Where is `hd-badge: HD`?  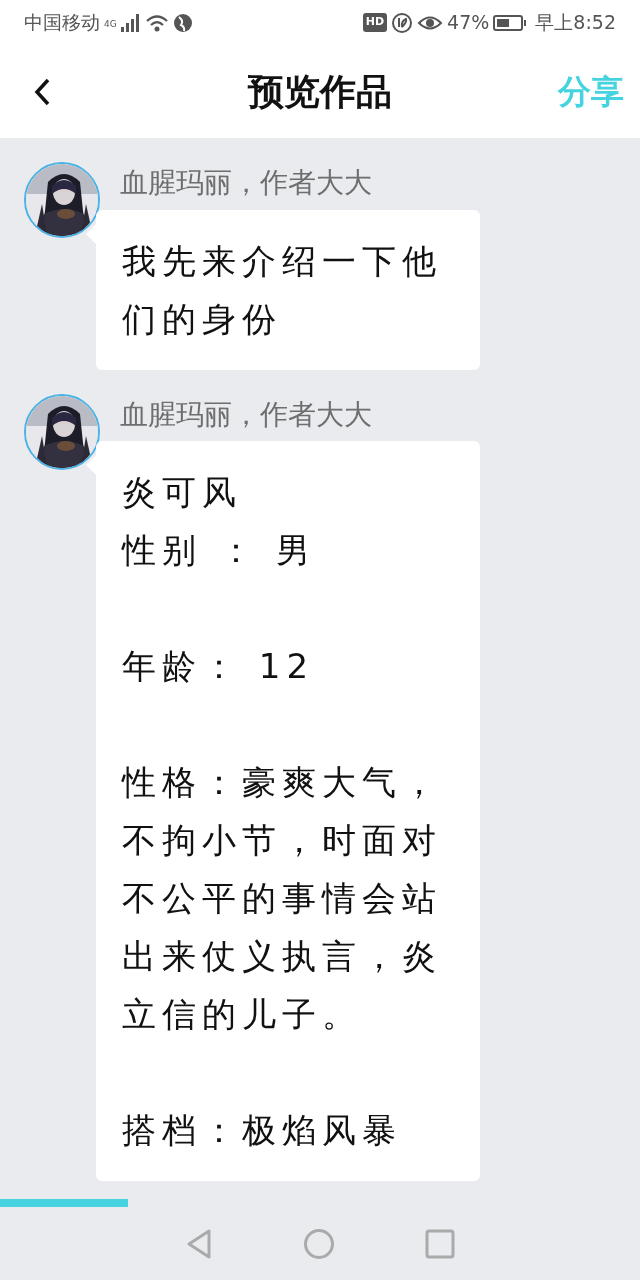
hd-badge: HD is located at coordinates (375, 22).